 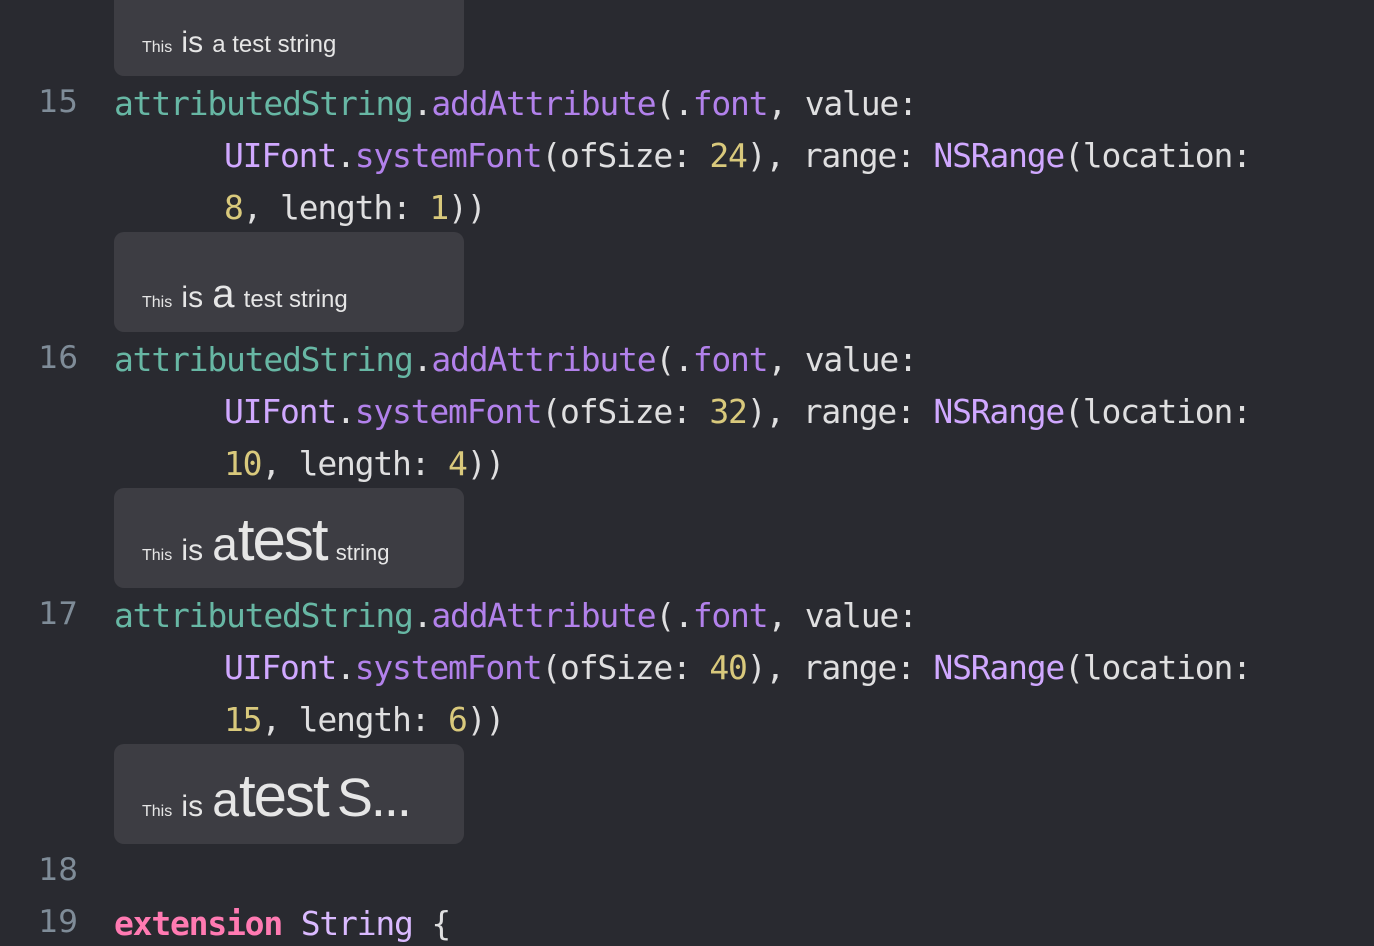 What do you see at coordinates (58, 870) in the screenshot?
I see `line-number-18: 18` at bounding box center [58, 870].